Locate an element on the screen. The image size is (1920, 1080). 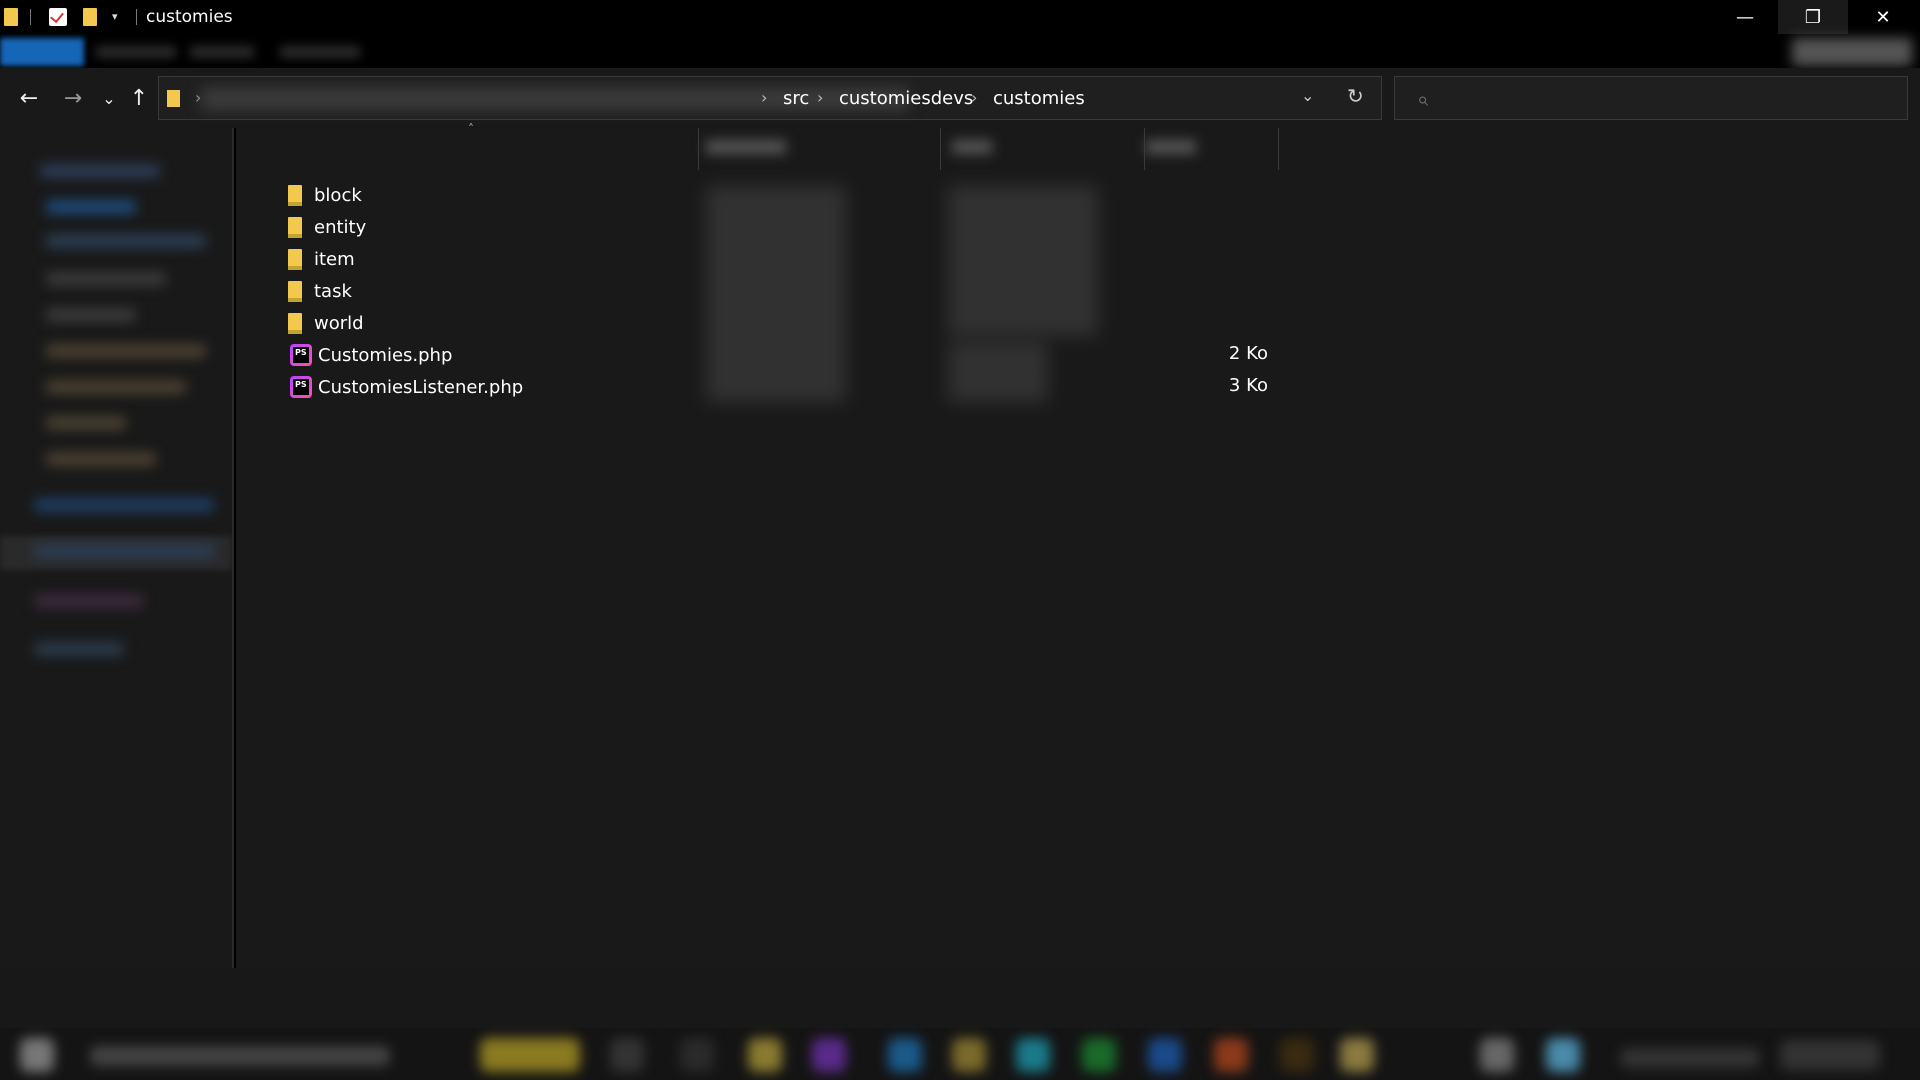
tab-share is located at coordinates (222, 52).